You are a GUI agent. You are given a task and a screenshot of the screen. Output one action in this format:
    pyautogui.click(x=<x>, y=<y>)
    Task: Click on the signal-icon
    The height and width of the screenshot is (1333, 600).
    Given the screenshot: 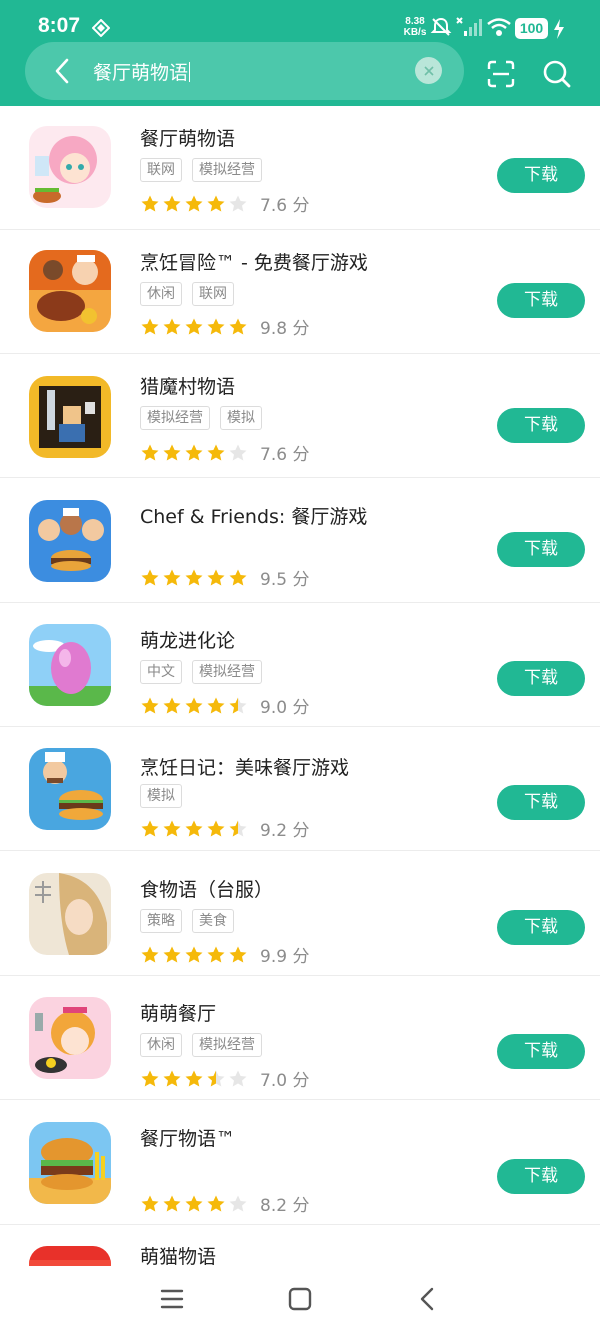 What is the action you would take?
    pyautogui.click(x=469, y=26)
    